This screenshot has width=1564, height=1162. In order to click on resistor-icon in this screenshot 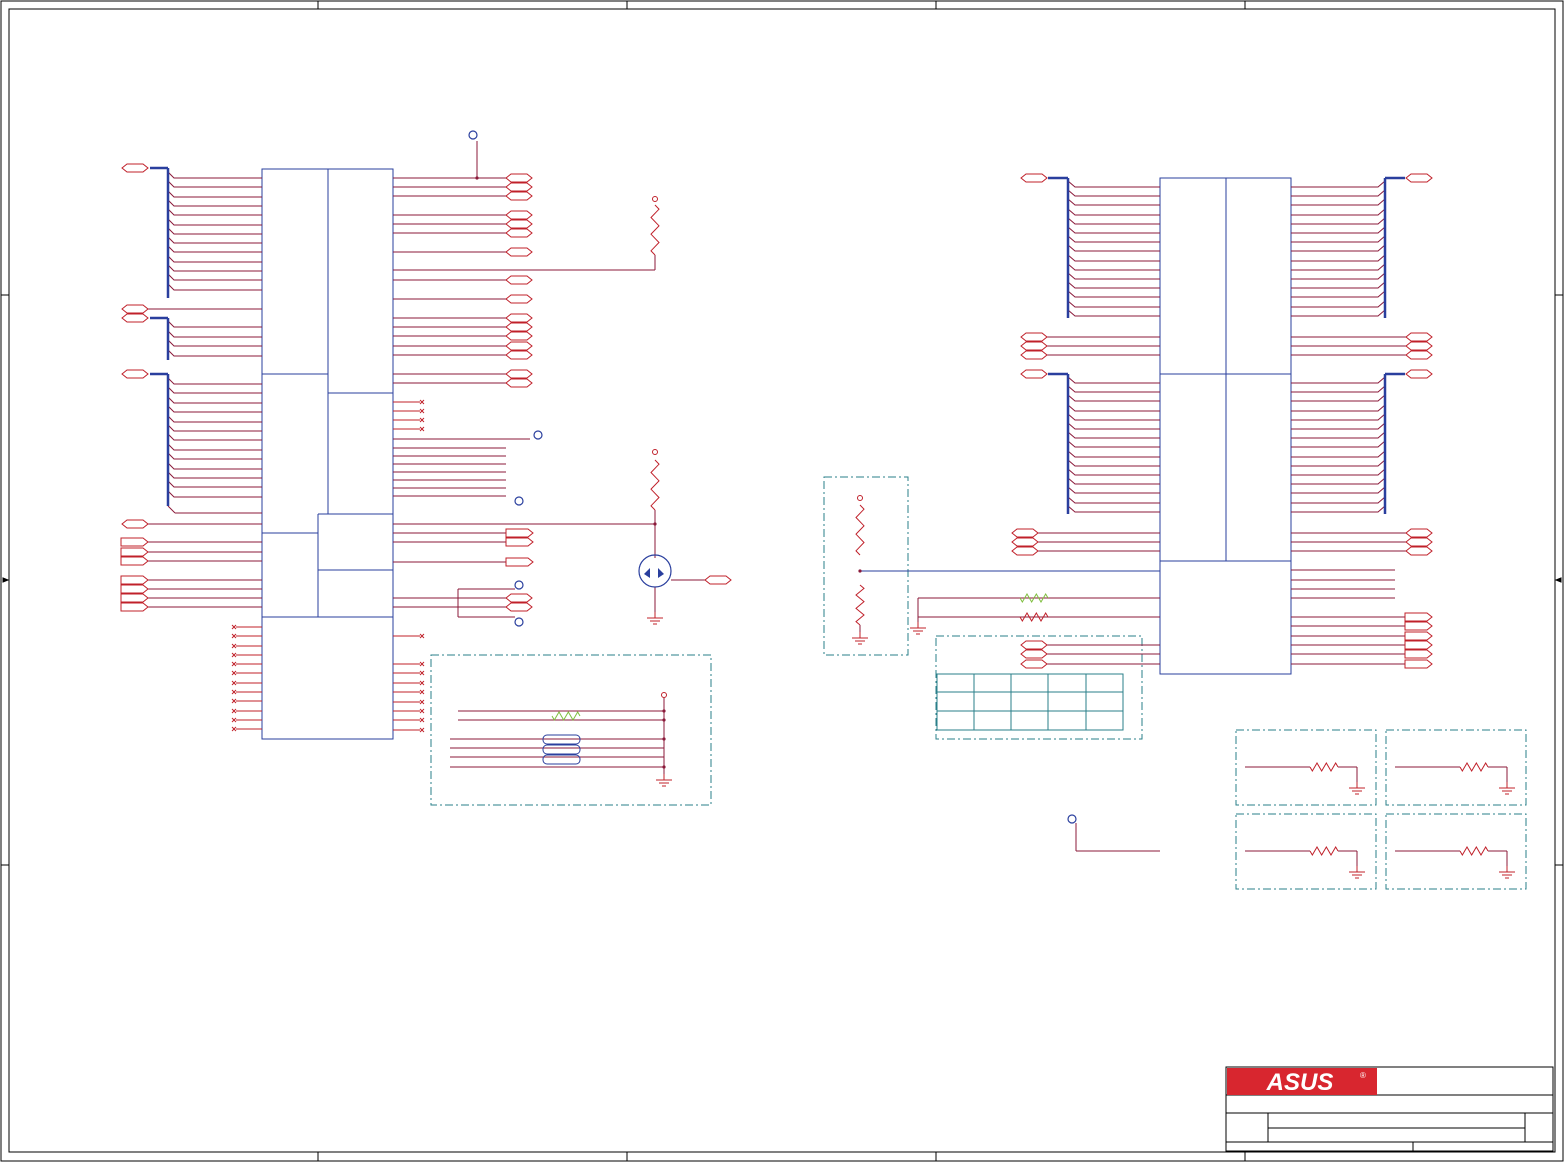, I will do `click(1474, 767)`.